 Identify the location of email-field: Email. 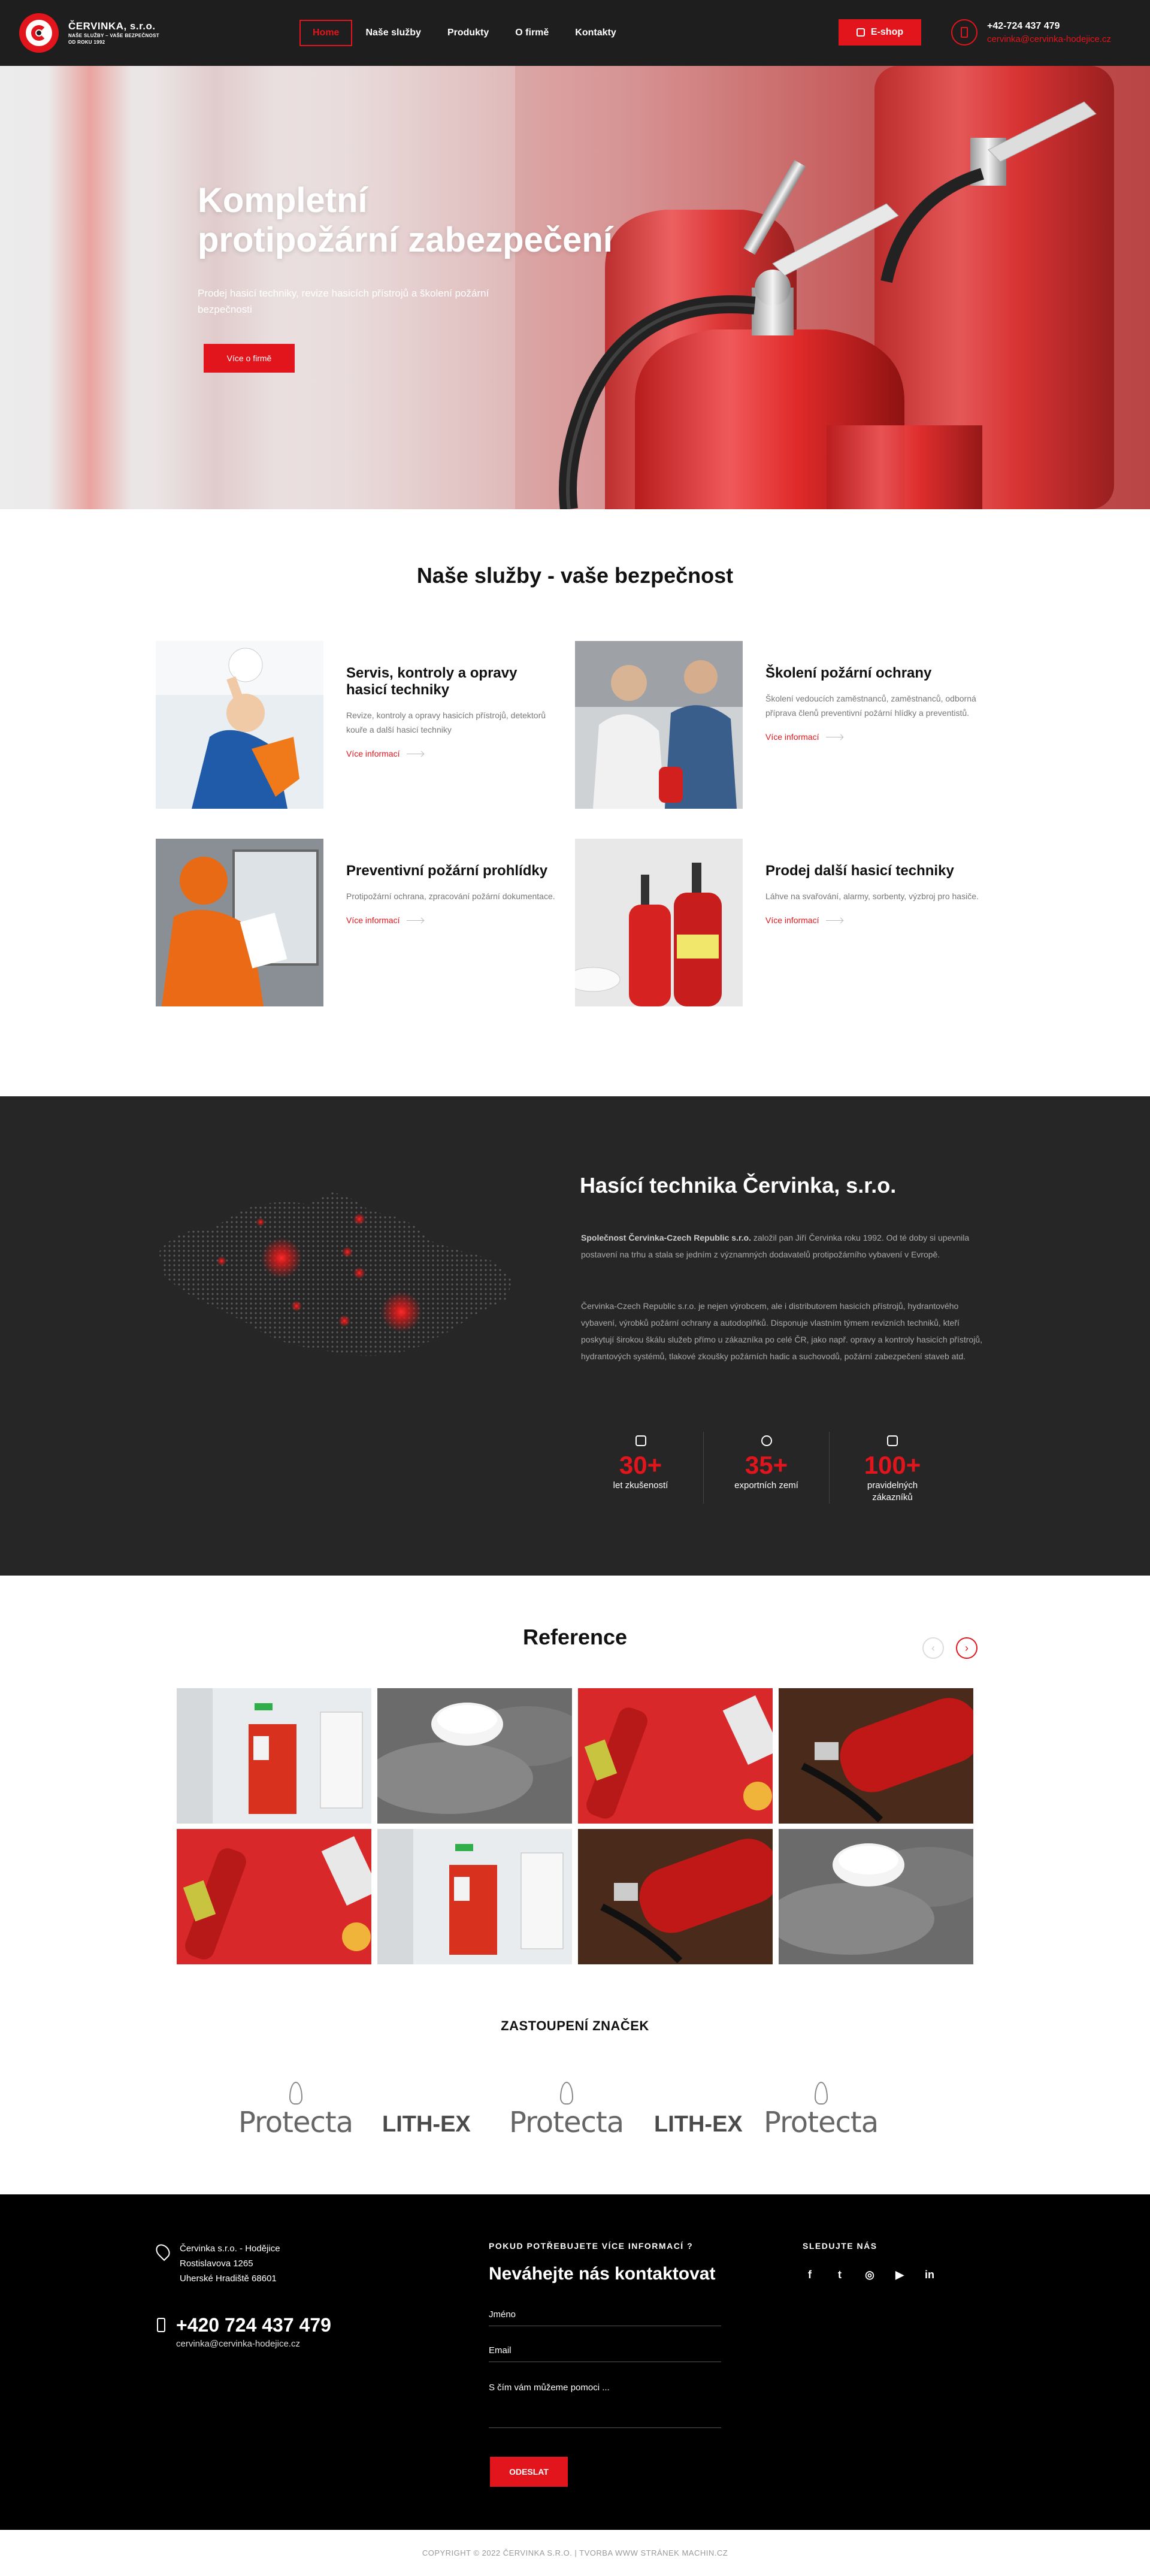
(605, 2353).